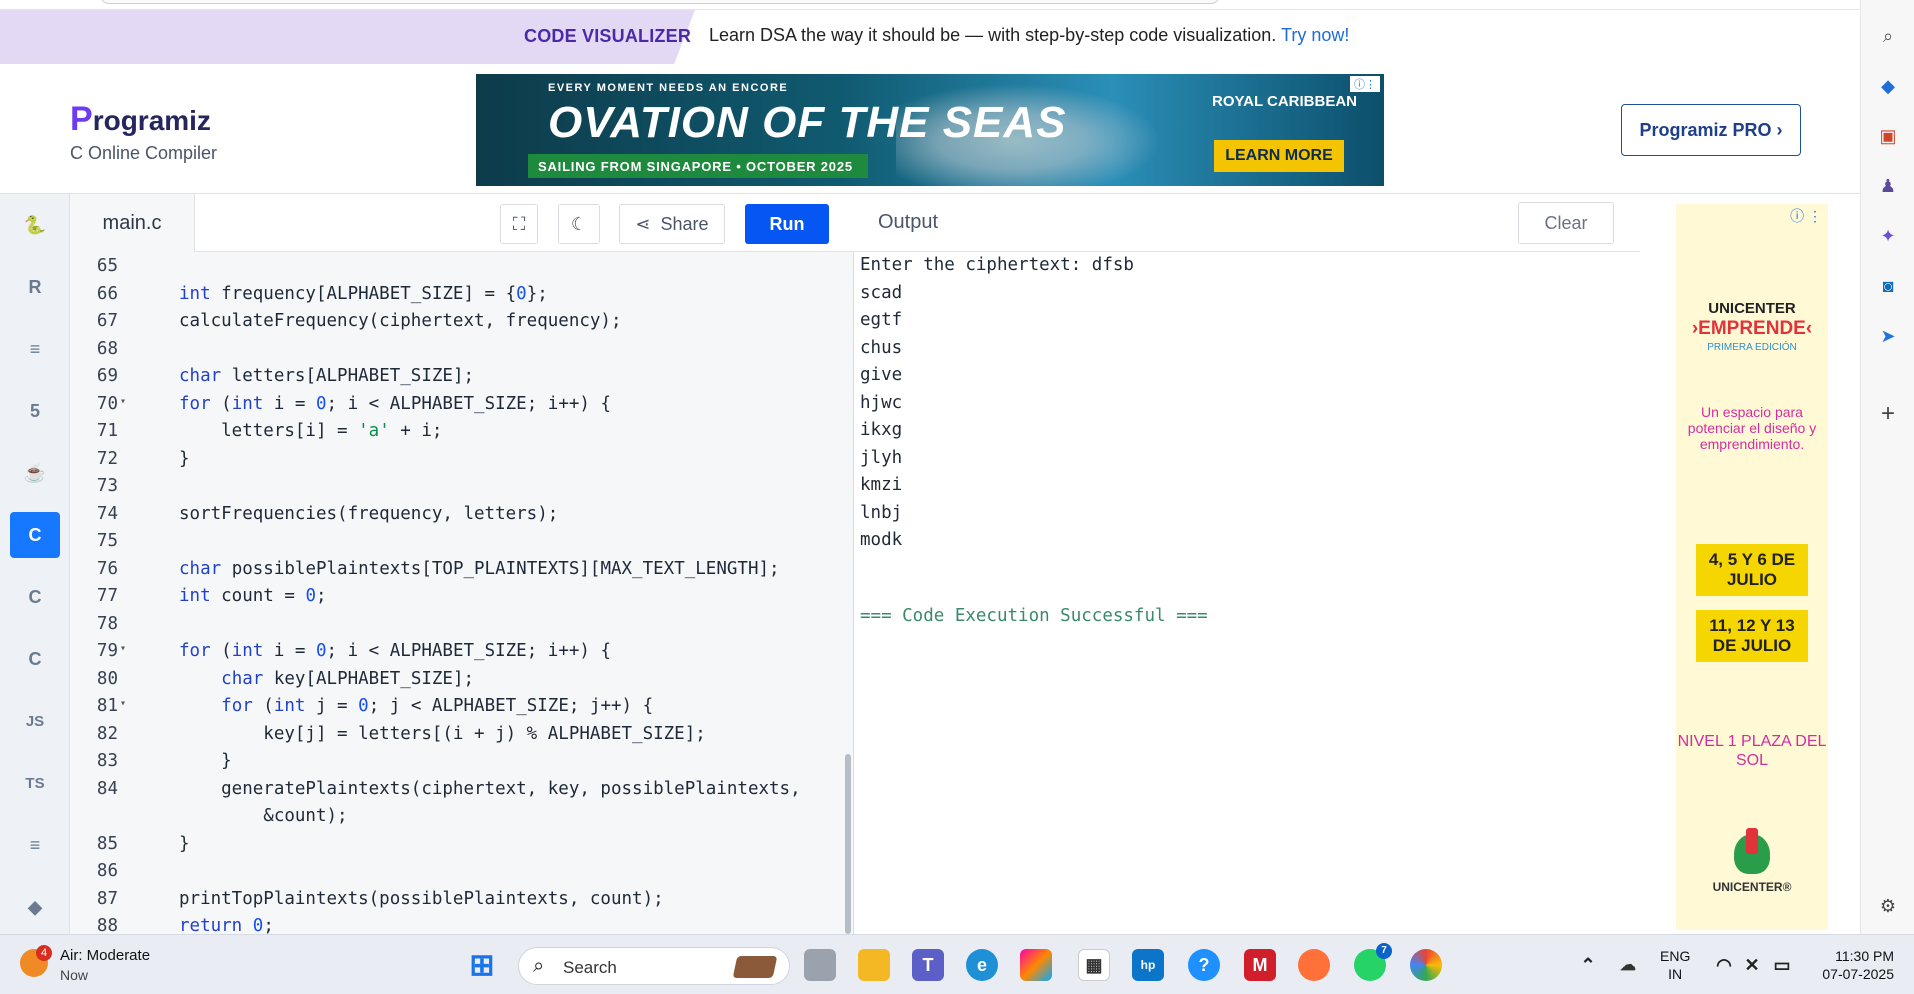  What do you see at coordinates (1888, 906) in the screenshot?
I see `settings-icon: ⚙` at bounding box center [1888, 906].